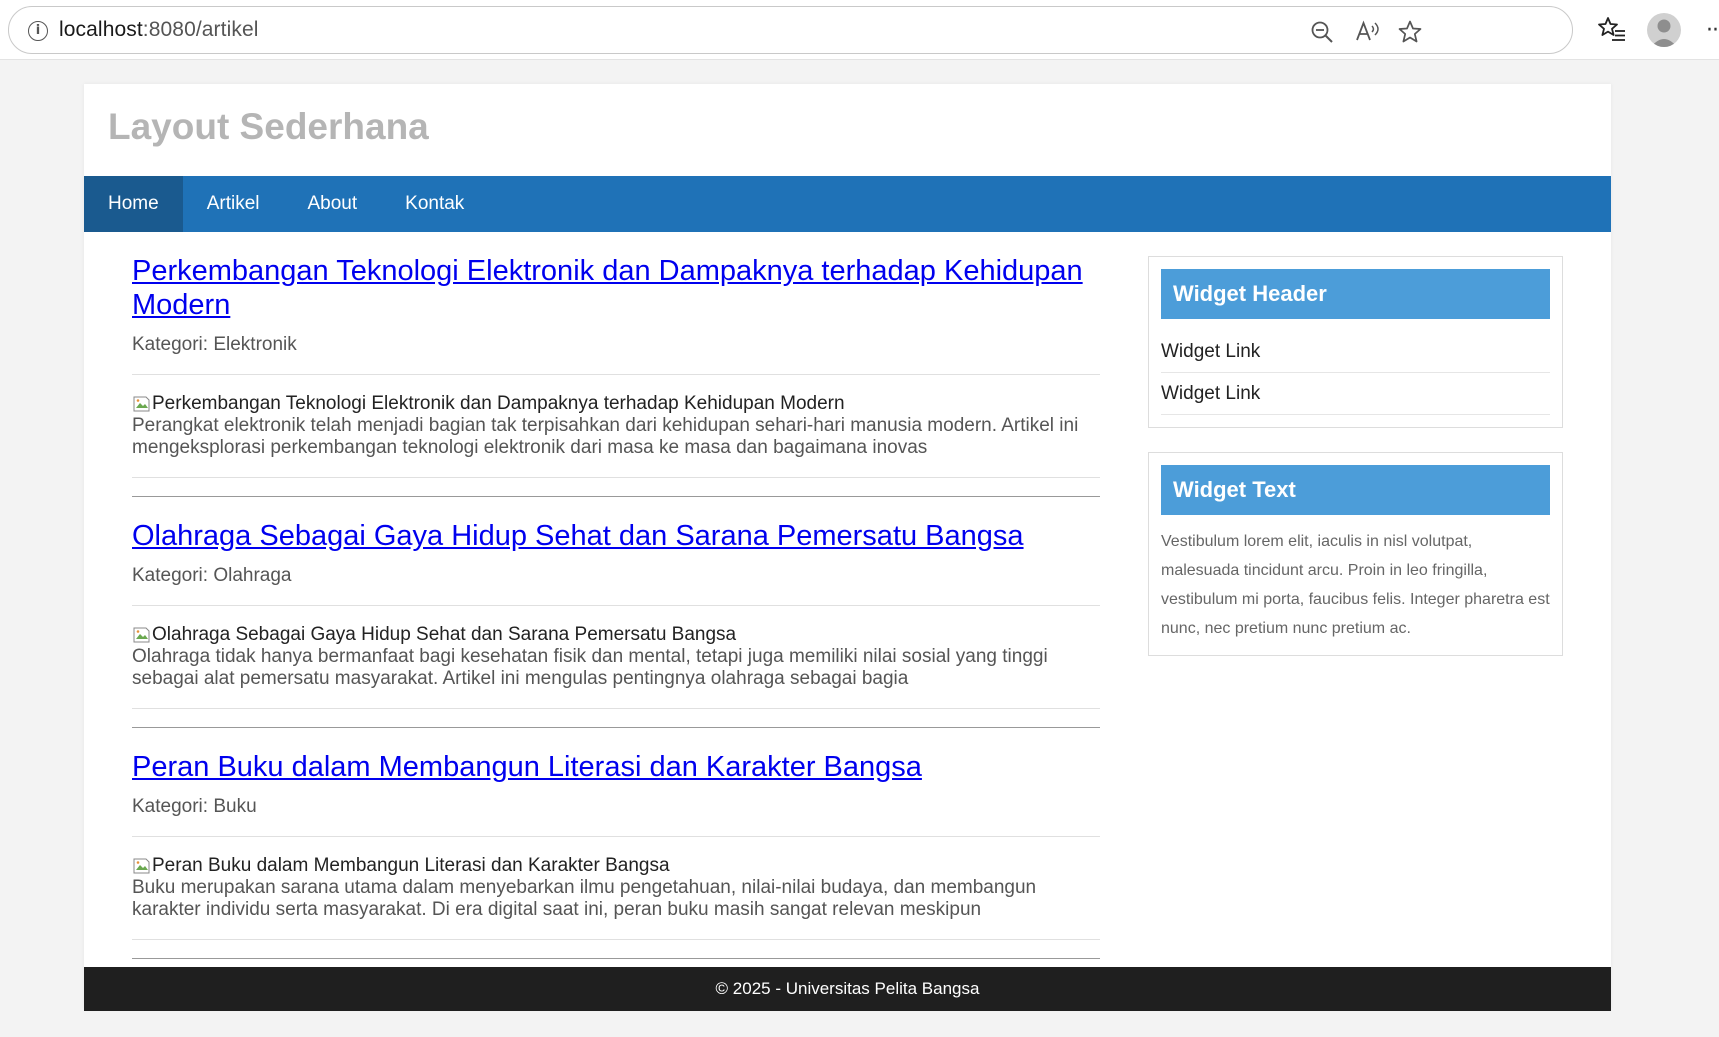  Describe the element at coordinates (616, 354) in the screenshot. I see `article-category: Kategori: Elektronik` at that location.